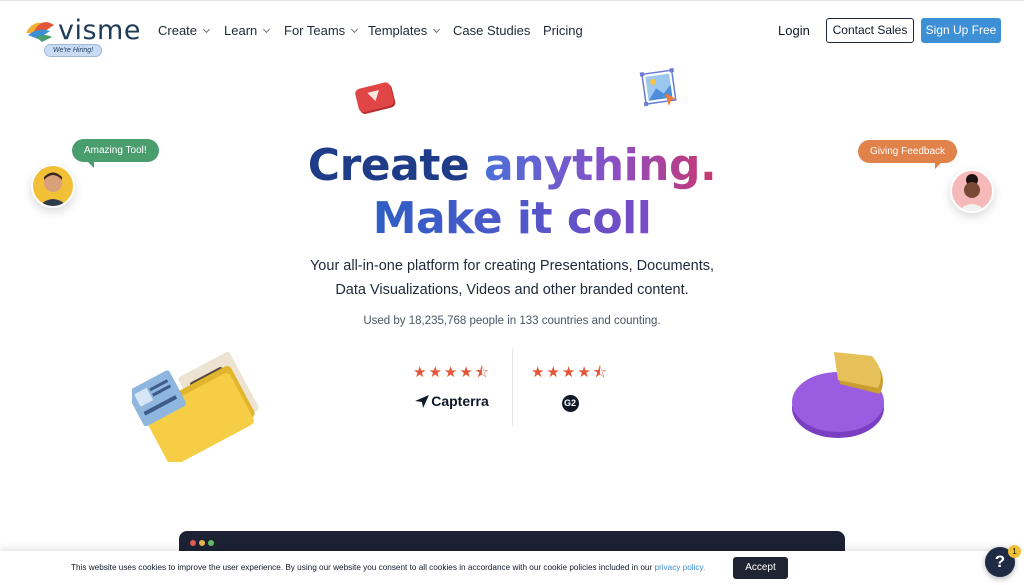 This screenshot has height=585, width=1024. Describe the element at coordinates (794, 30) in the screenshot. I see `login-link: Login` at that location.